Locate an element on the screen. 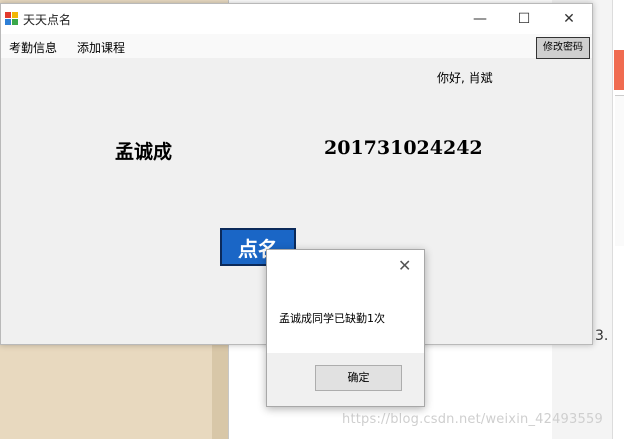  close-button: ✕ is located at coordinates (569, 19).